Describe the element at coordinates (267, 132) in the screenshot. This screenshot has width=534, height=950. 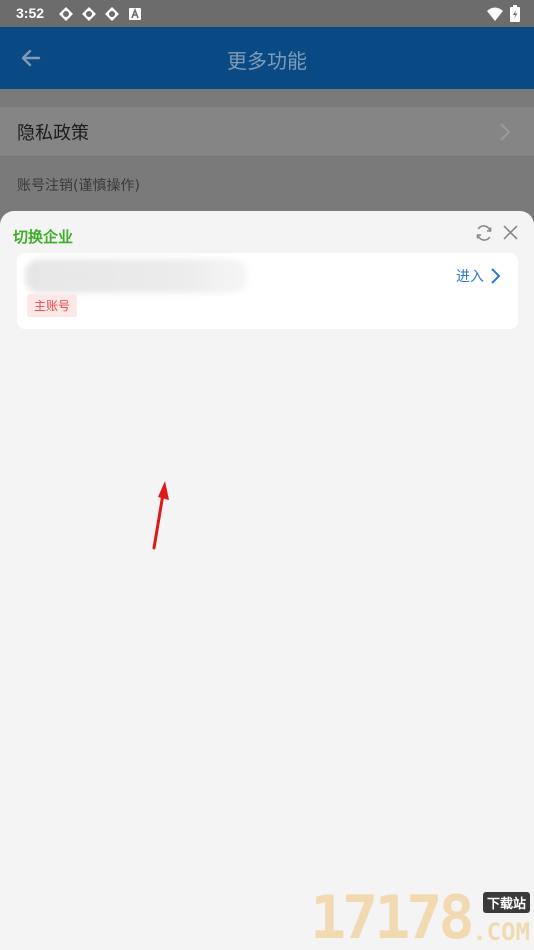
I see `privacy-policy-row: 隐私政策` at that location.